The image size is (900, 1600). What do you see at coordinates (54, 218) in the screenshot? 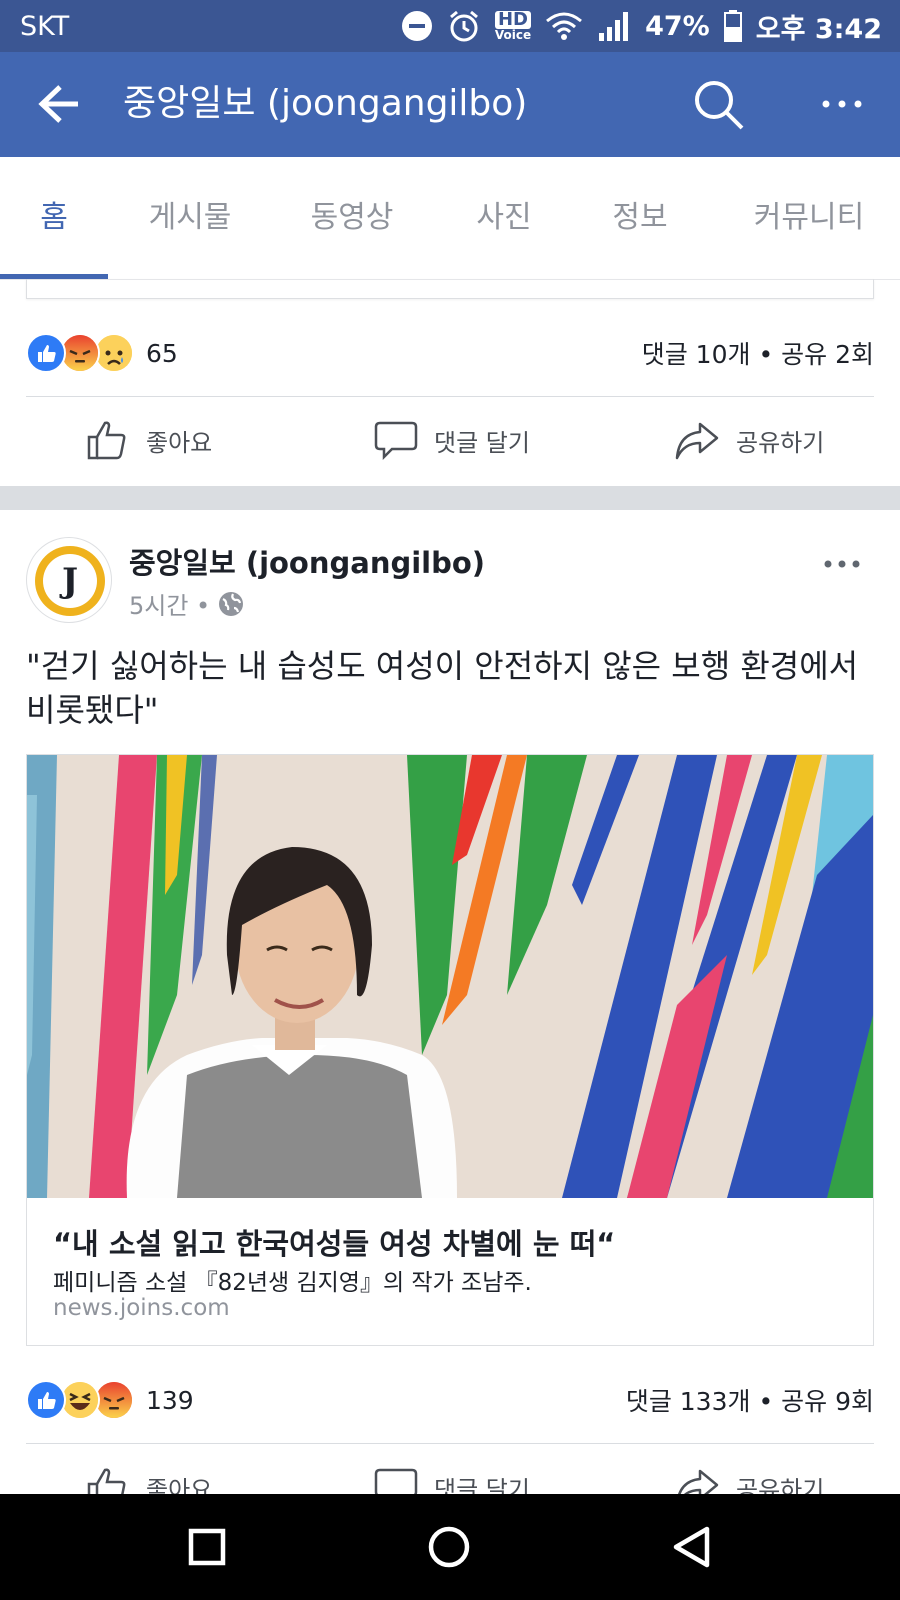
I see `tab-home: 홈` at bounding box center [54, 218].